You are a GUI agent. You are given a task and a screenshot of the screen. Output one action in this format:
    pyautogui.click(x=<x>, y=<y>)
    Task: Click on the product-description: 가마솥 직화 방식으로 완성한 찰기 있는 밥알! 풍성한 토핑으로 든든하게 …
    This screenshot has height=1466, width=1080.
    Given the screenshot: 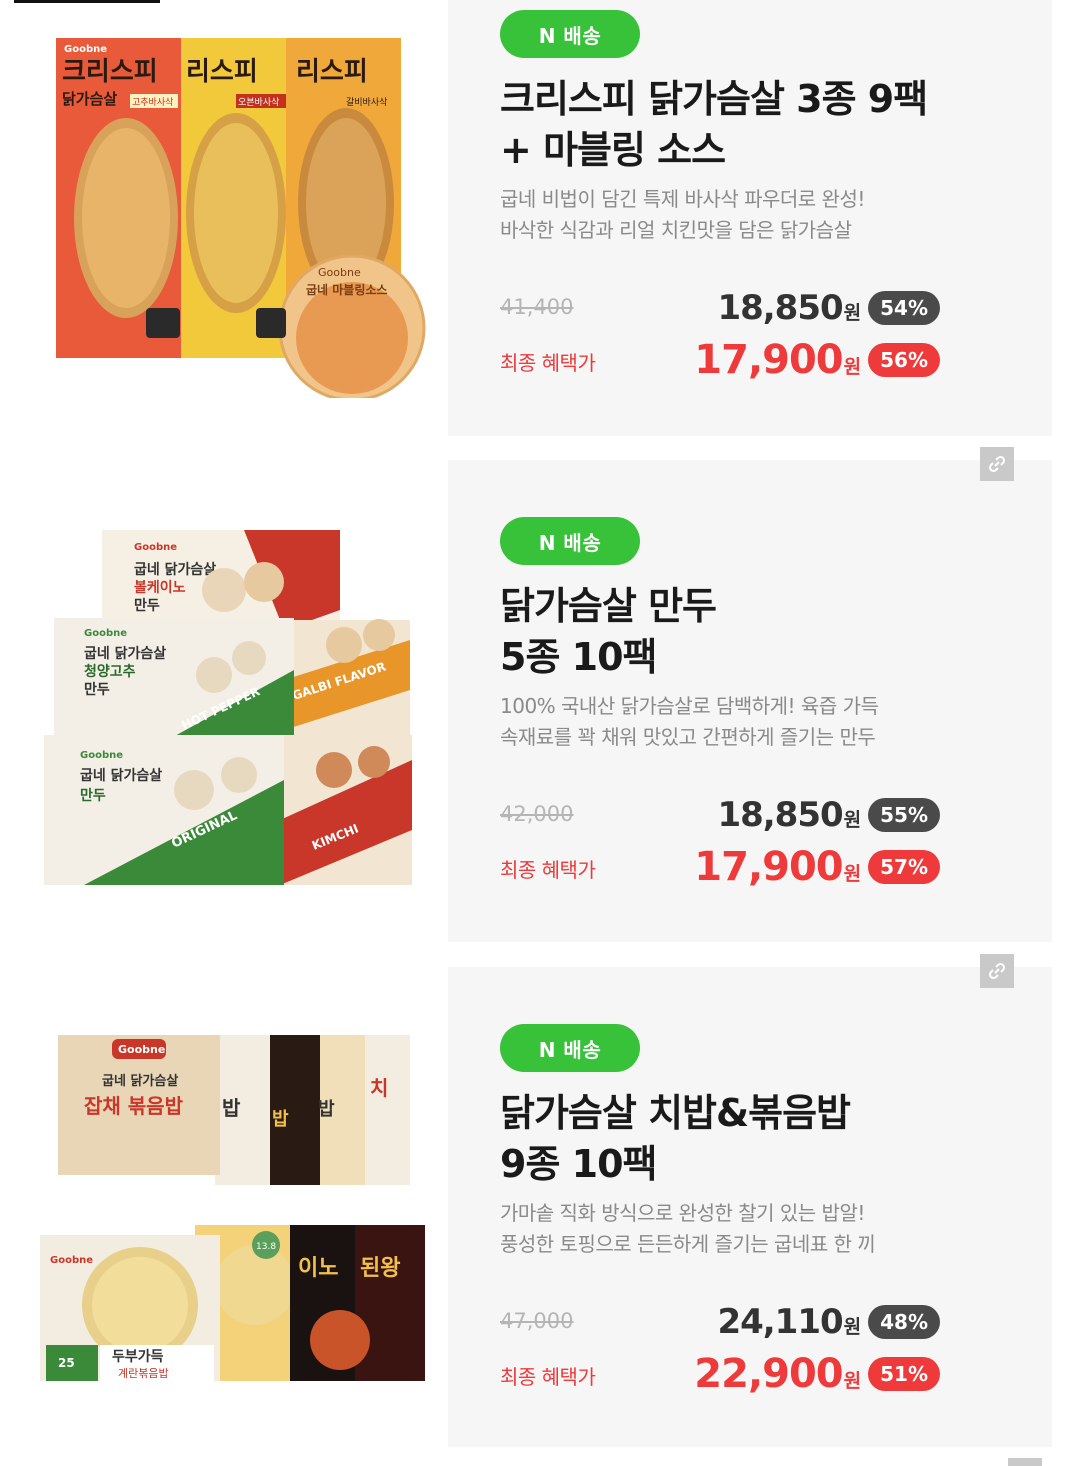 What is the action you would take?
    pyautogui.click(x=688, y=1228)
    